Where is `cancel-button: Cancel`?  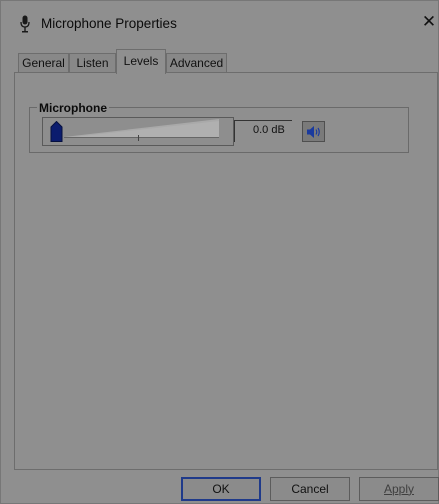
cancel-button: Cancel is located at coordinates (310, 489).